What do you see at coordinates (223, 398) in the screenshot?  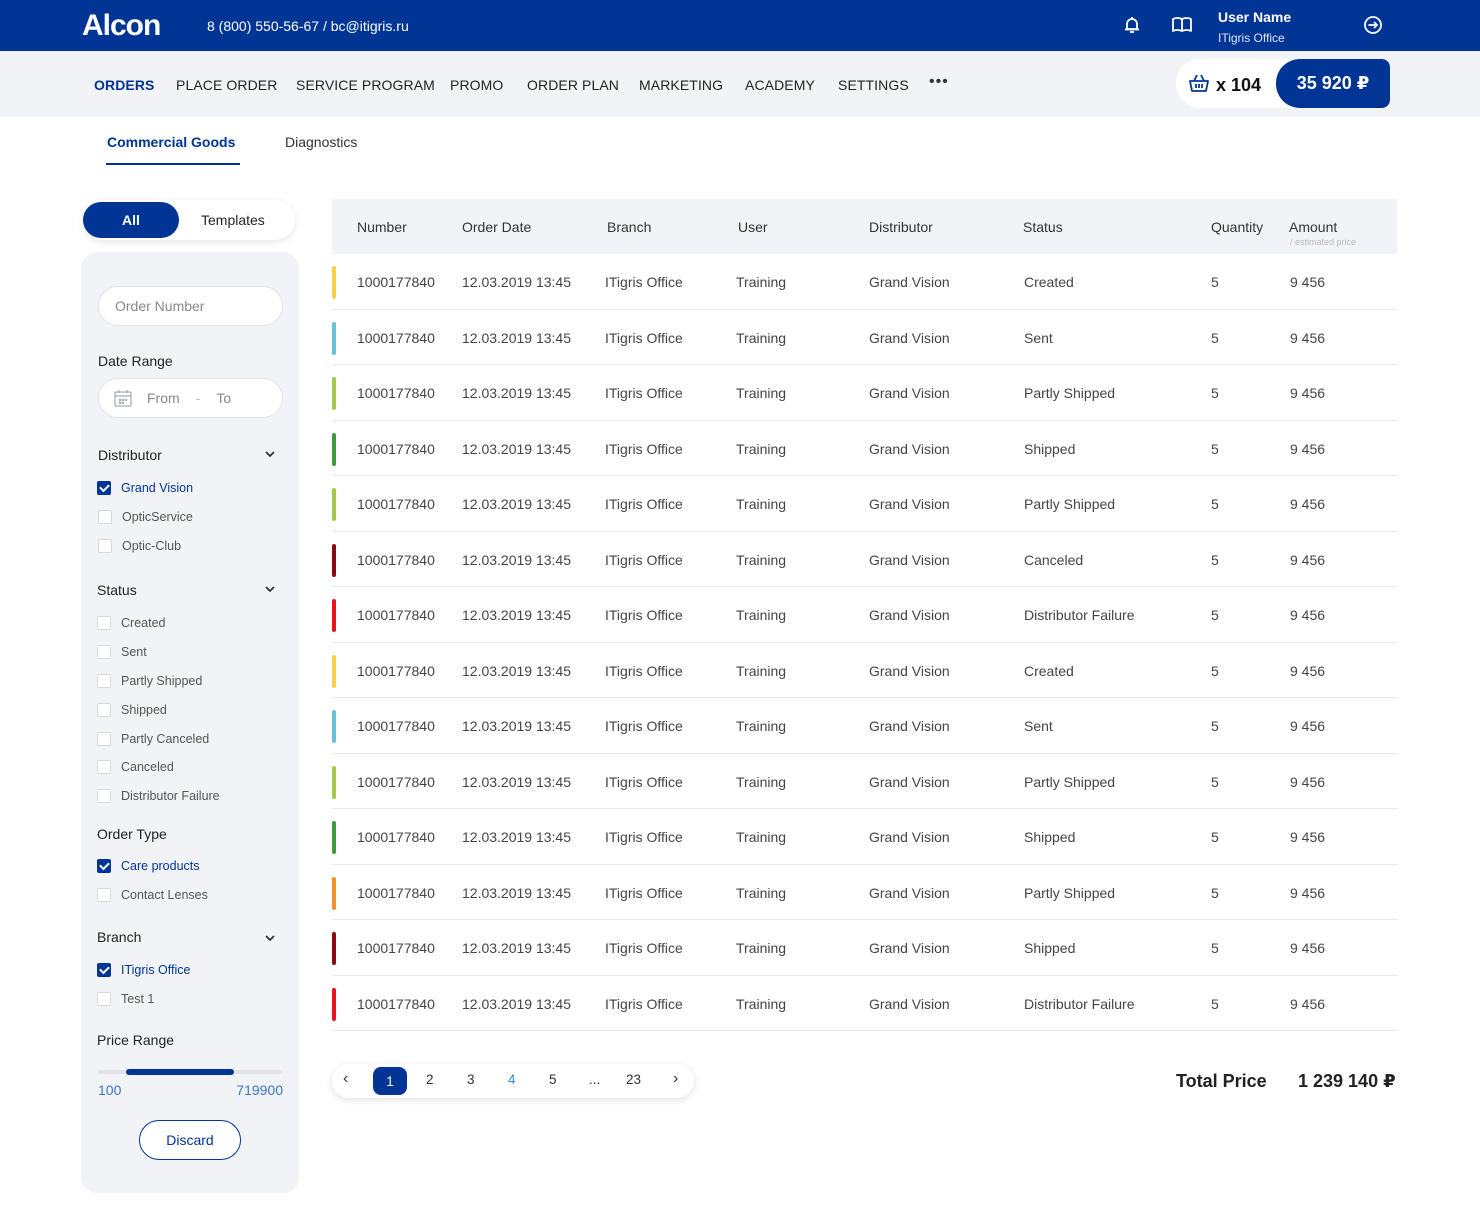 I see `date-to: To` at bounding box center [223, 398].